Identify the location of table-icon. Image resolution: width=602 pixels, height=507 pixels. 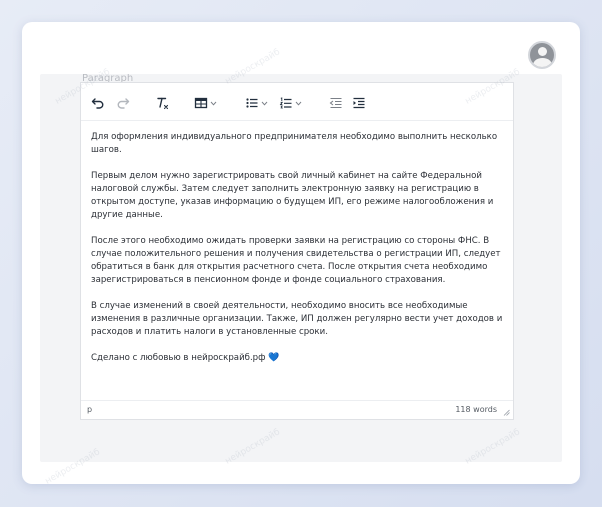
(201, 103).